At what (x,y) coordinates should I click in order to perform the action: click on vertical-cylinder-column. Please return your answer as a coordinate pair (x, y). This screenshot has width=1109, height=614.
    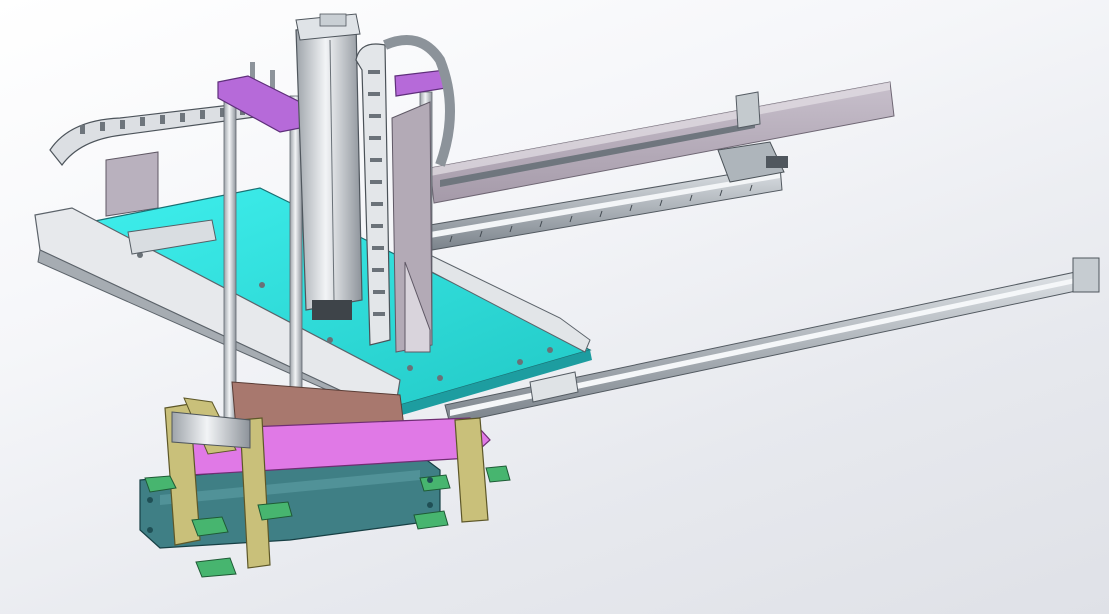
    Looking at the image, I should click on (329, 166).